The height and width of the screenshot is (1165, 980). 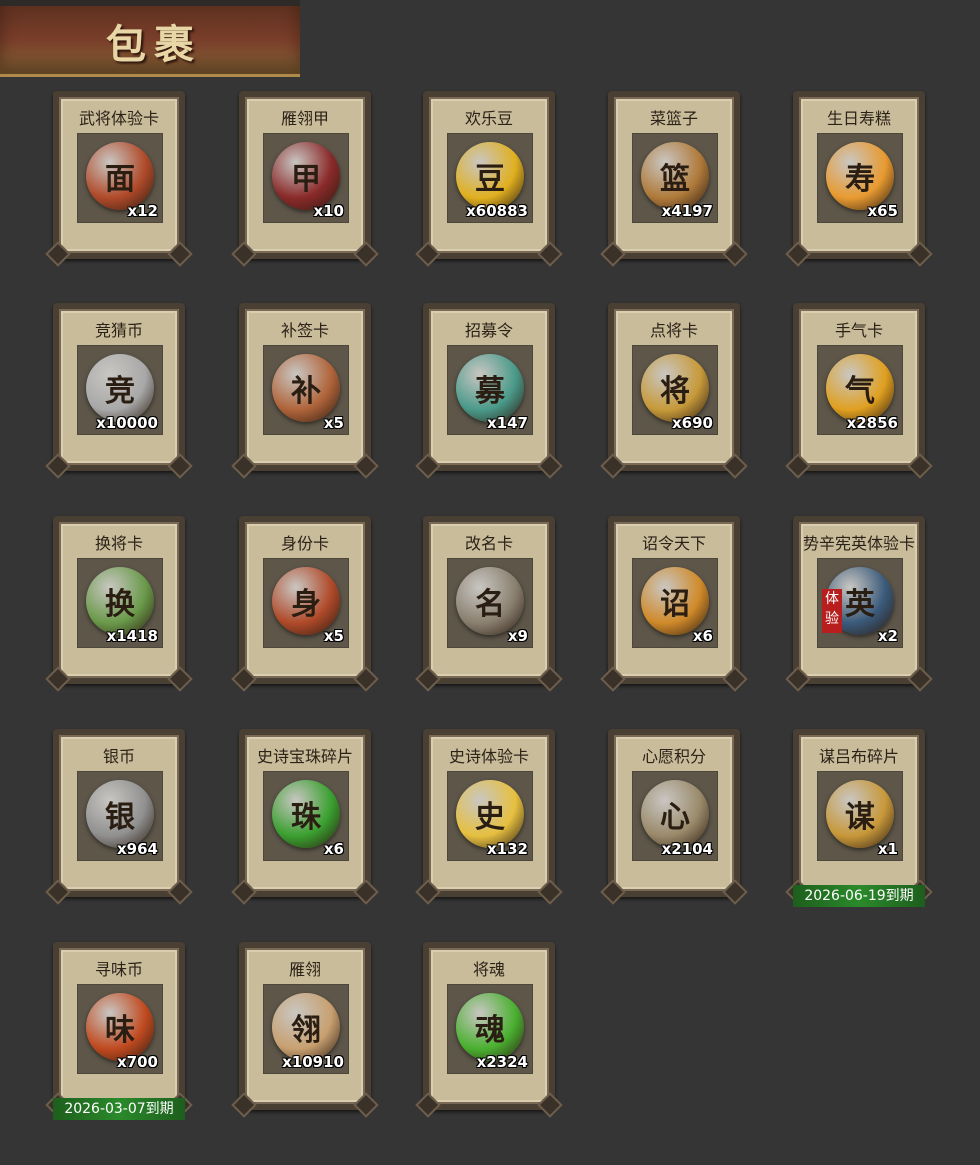 I want to click on bag-item: 点将卡将 x690, so click(x=674, y=387).